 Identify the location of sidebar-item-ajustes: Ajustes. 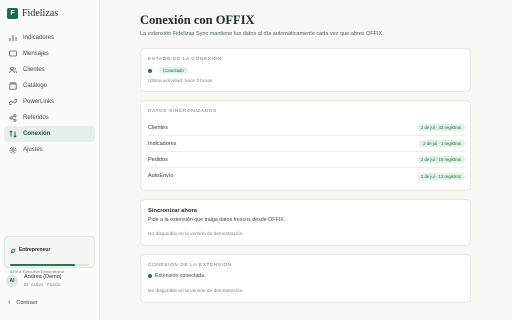
(49, 150).